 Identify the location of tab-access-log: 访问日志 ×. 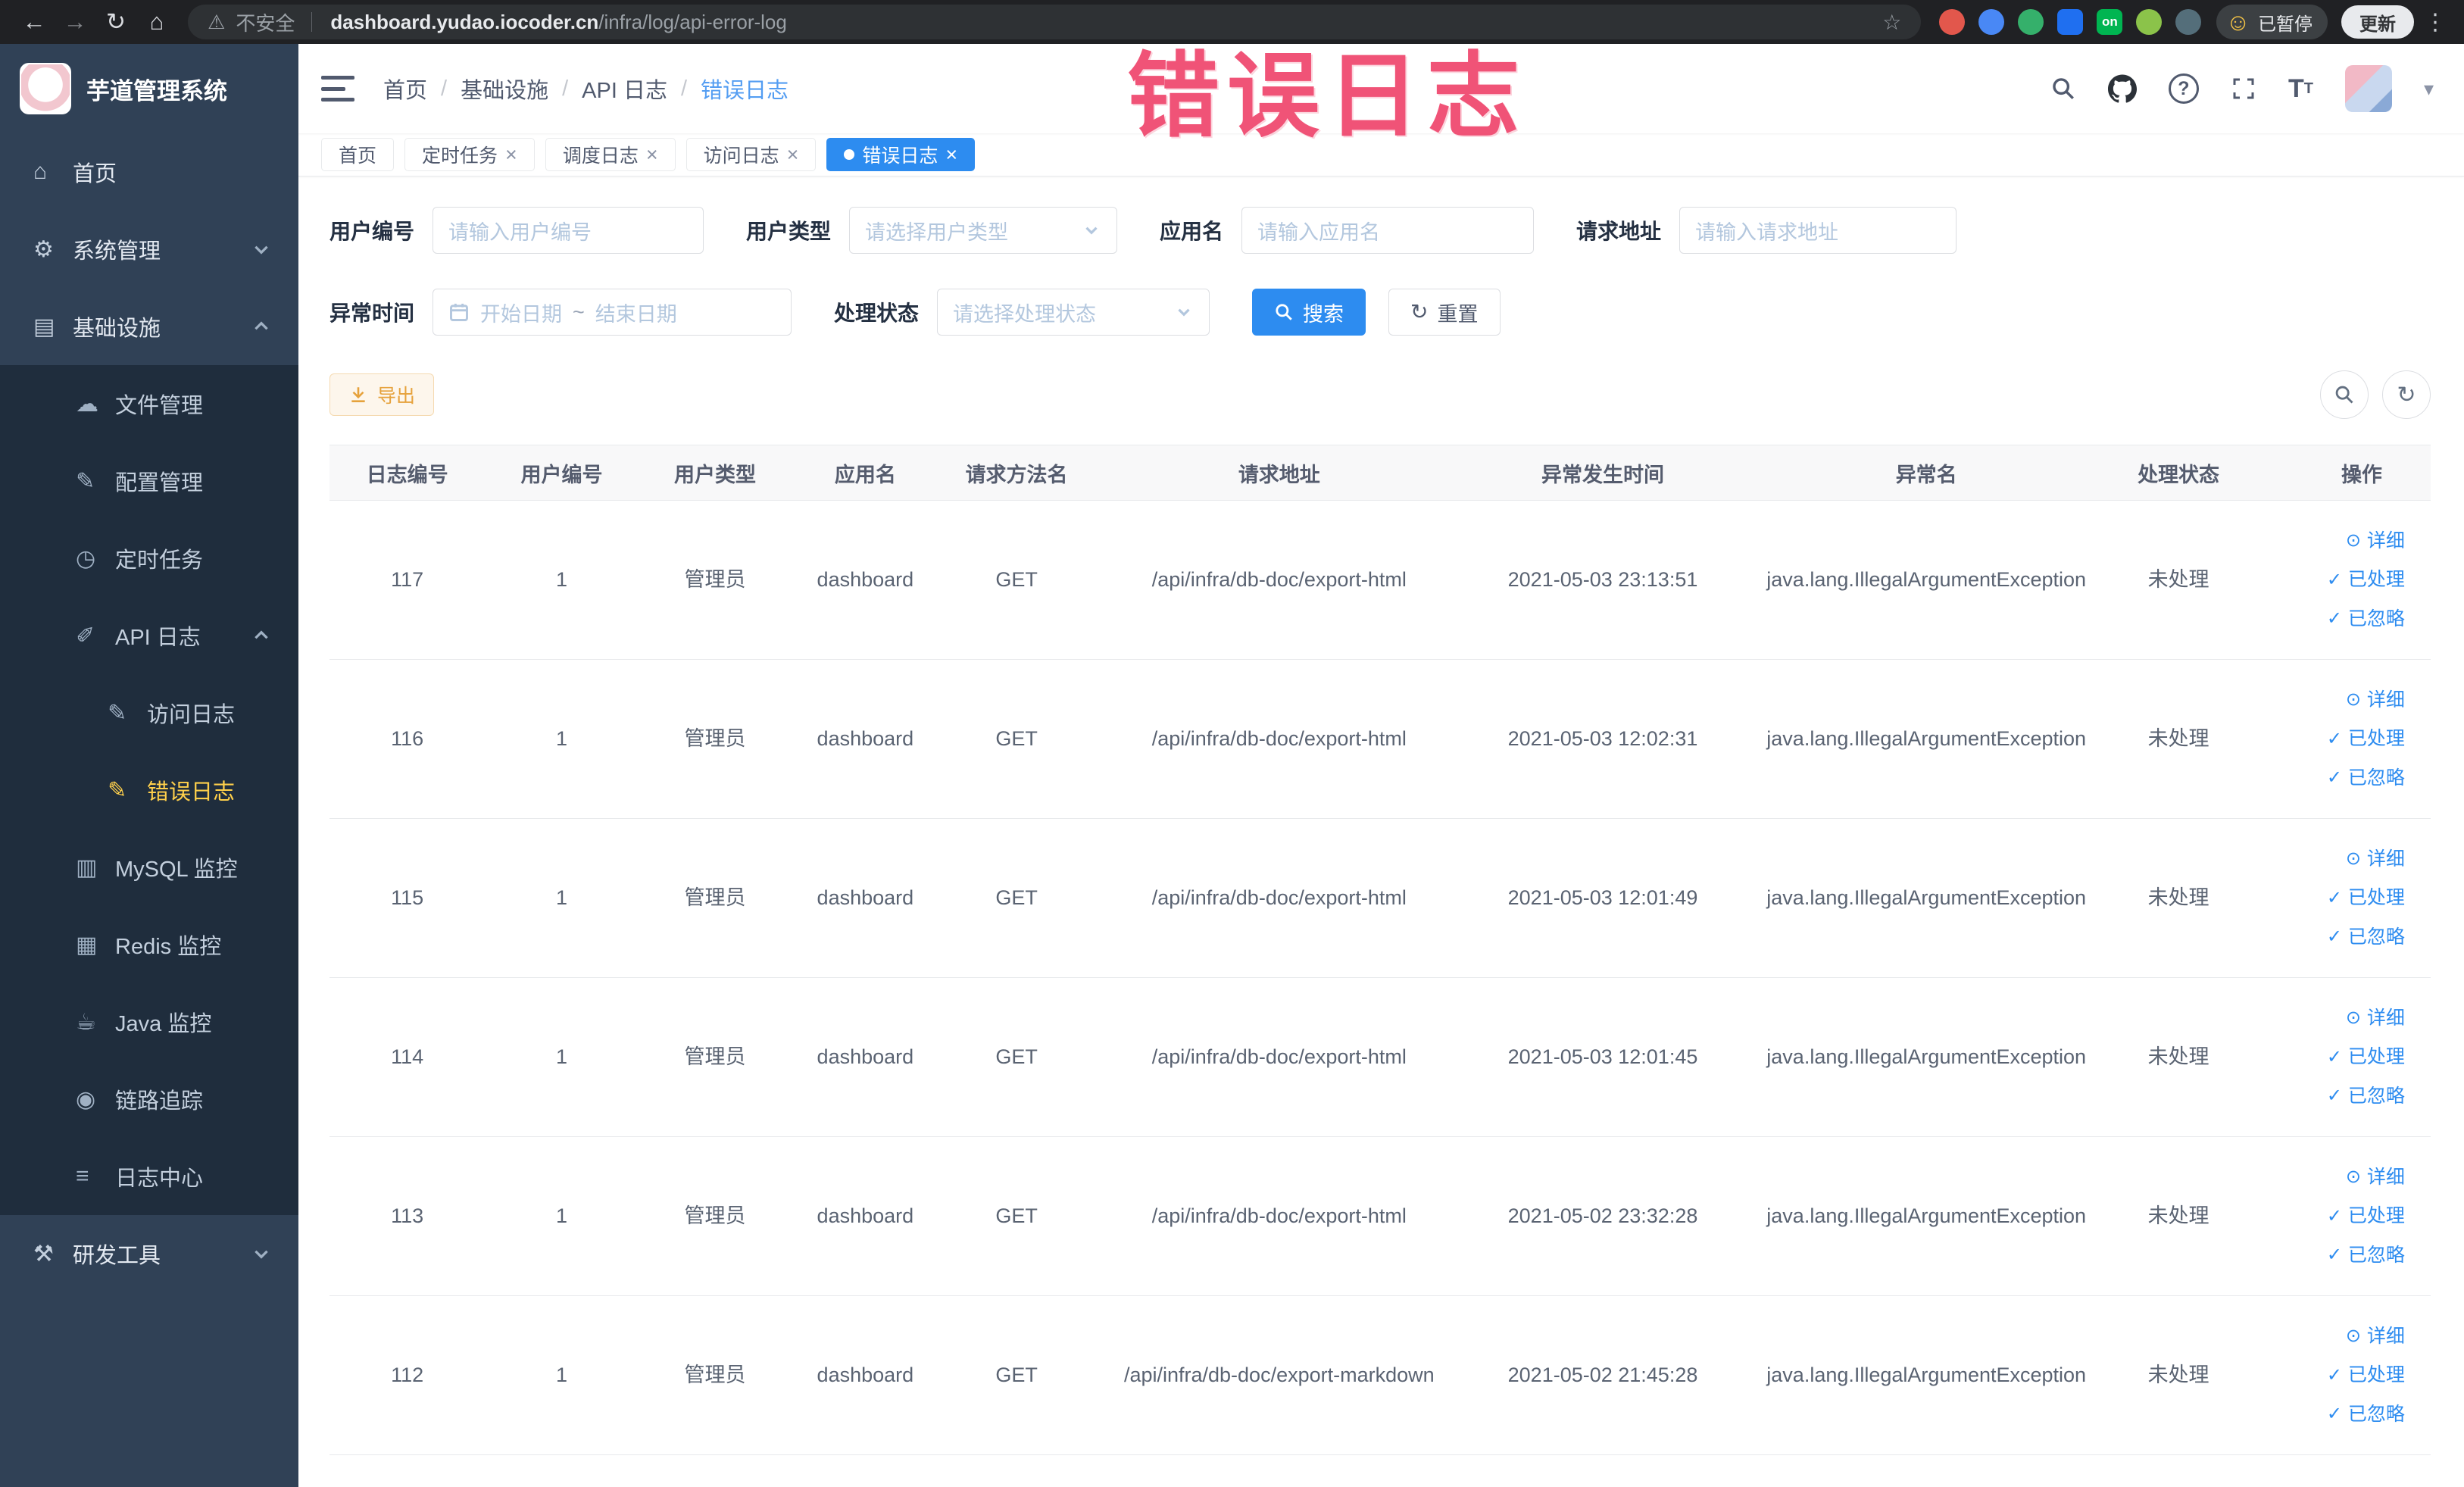
(751, 154).